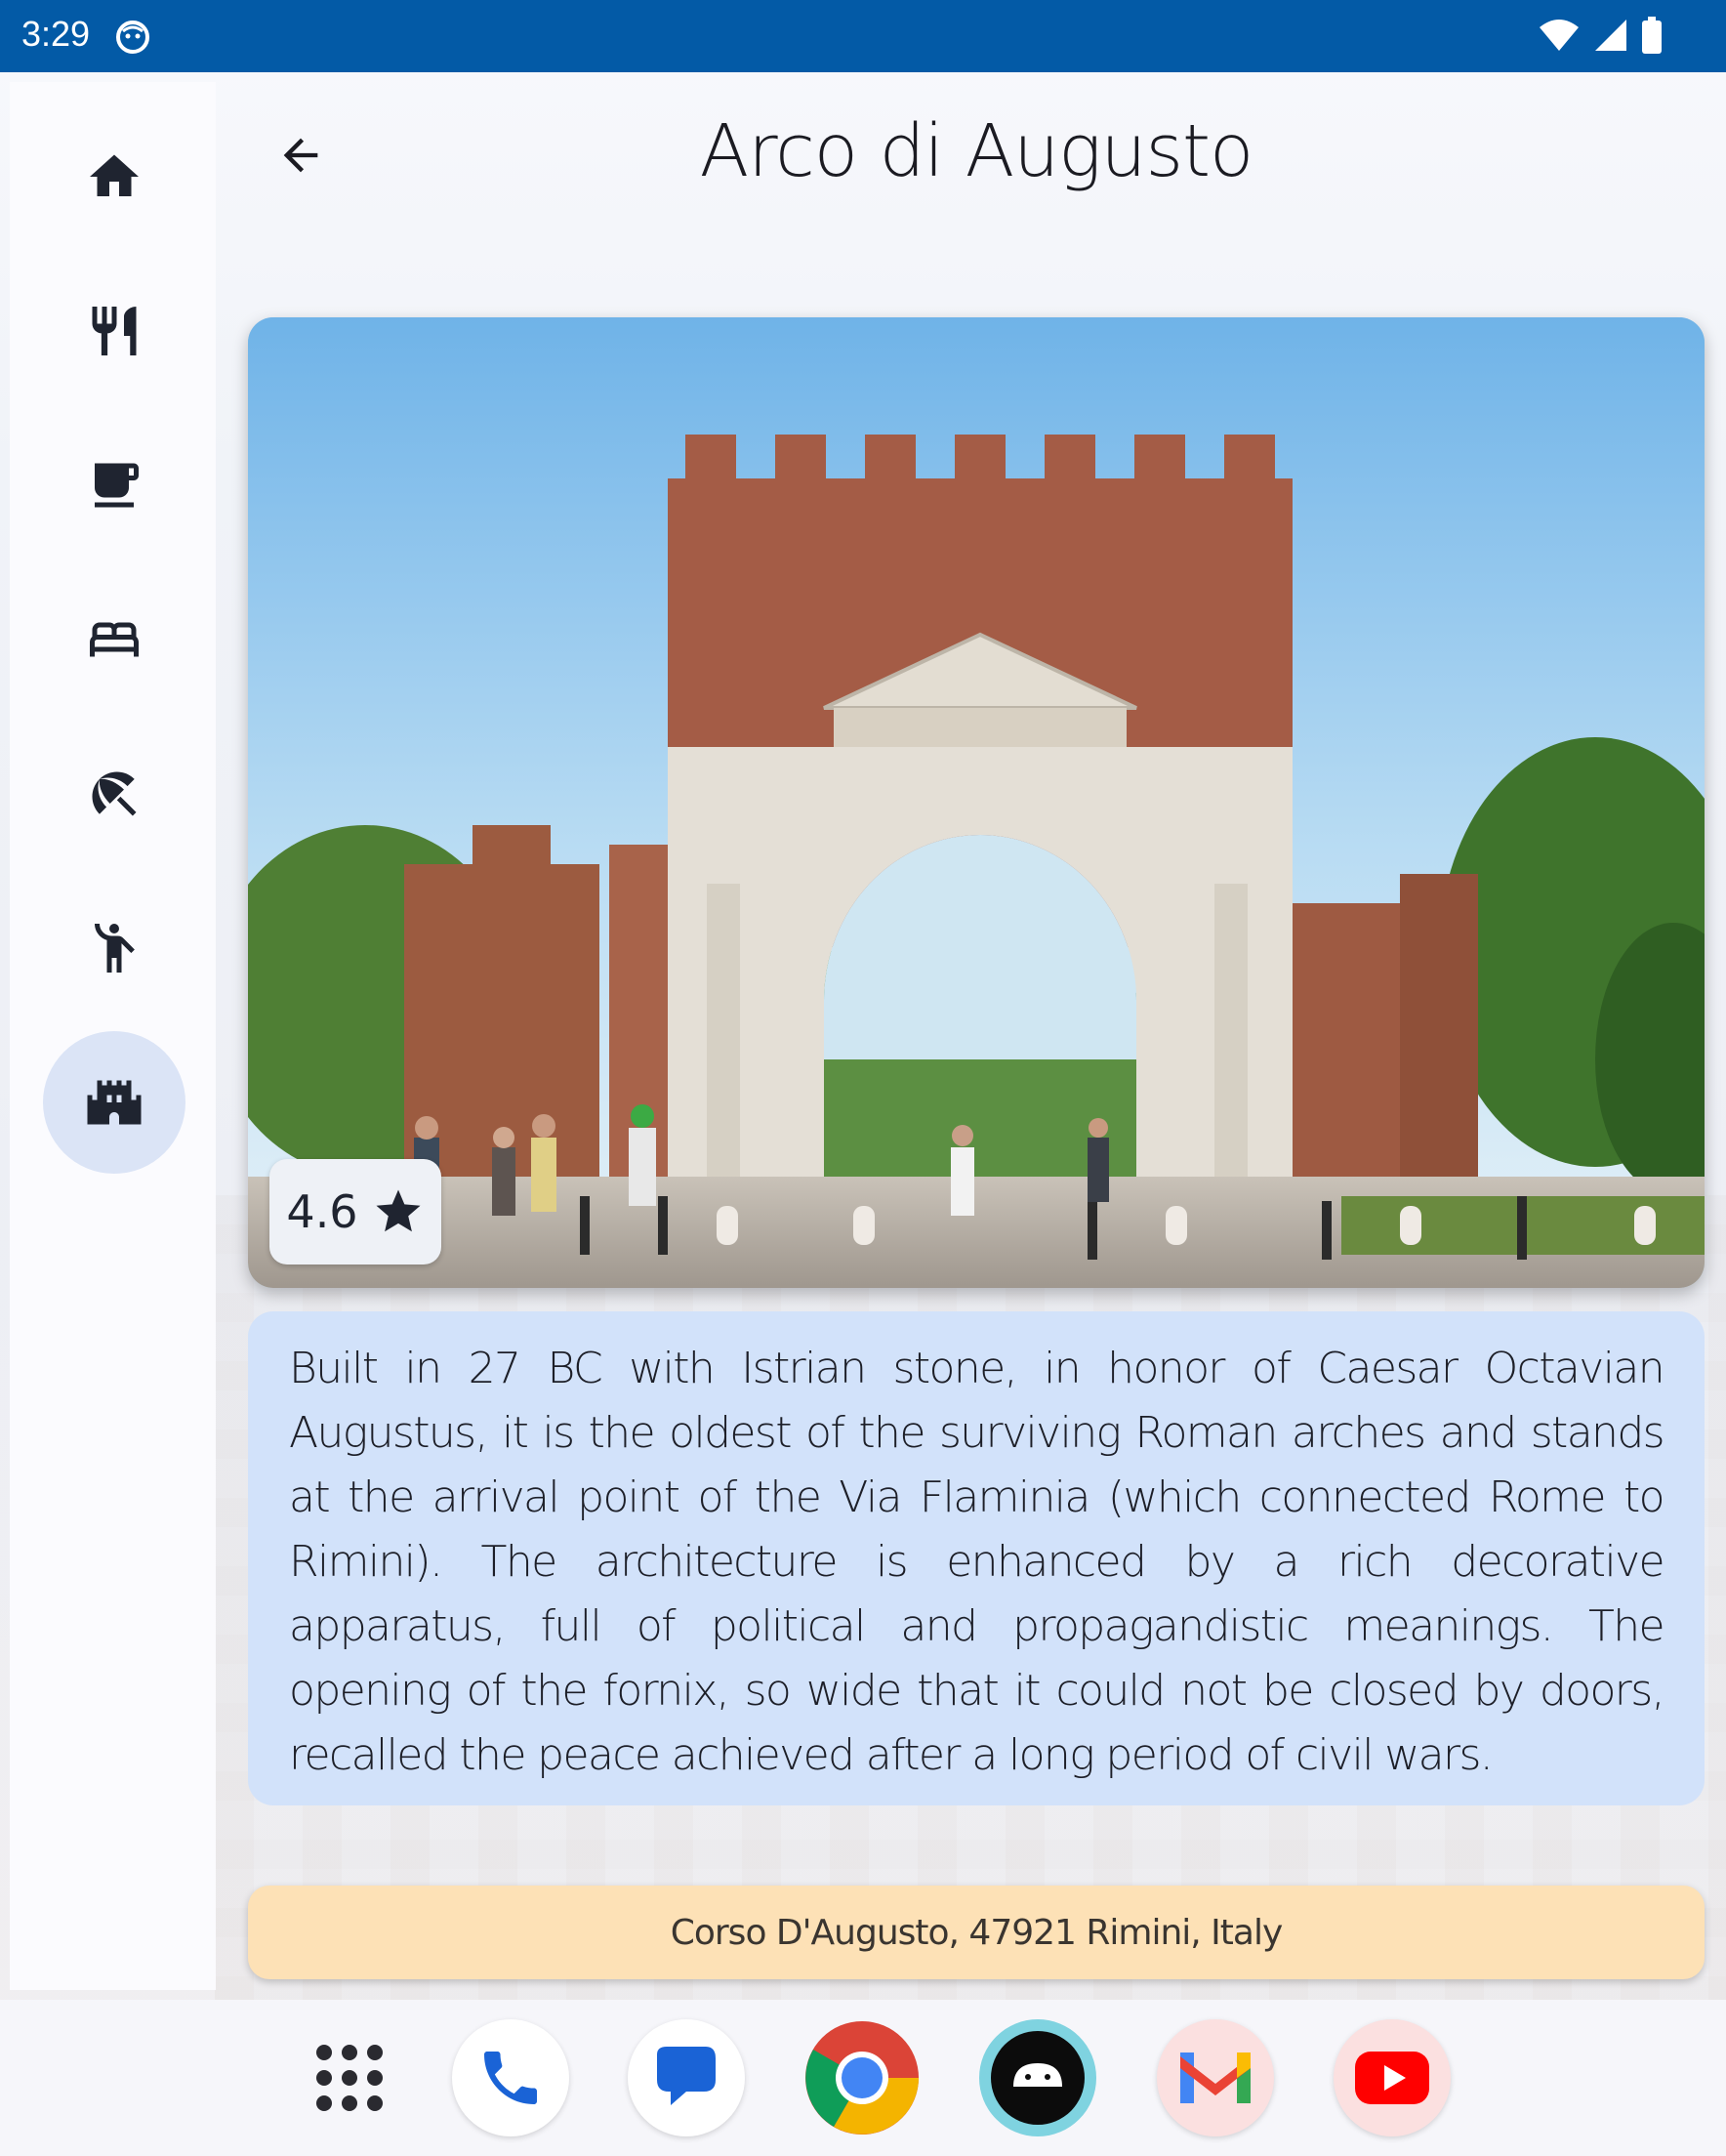 This screenshot has height=2156, width=1726. I want to click on nav-item-activities, so click(114, 948).